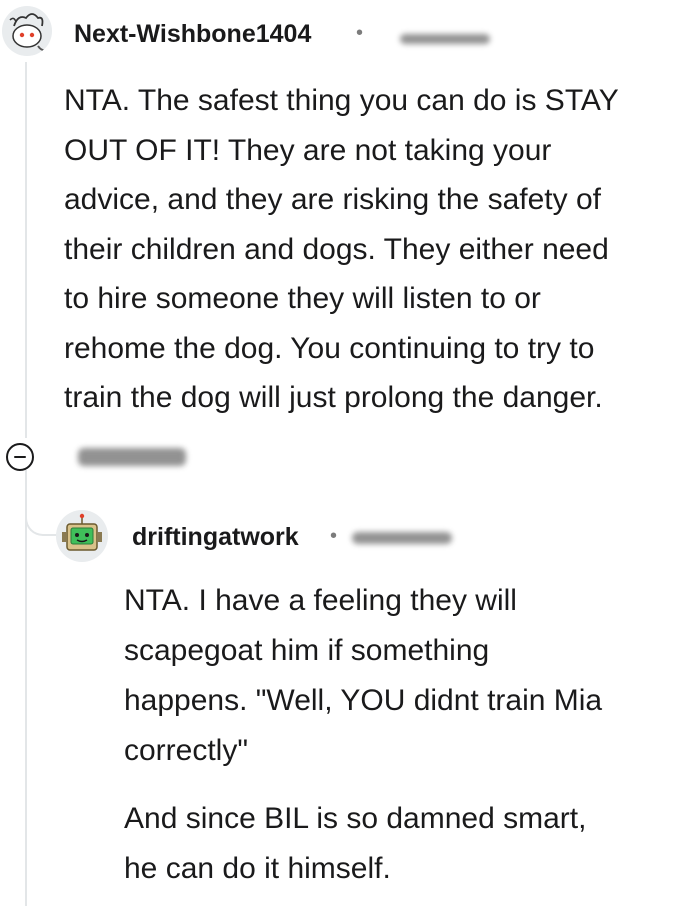 This screenshot has height=906, width=700. Describe the element at coordinates (26, 250) in the screenshot. I see `thread-line-top` at that location.